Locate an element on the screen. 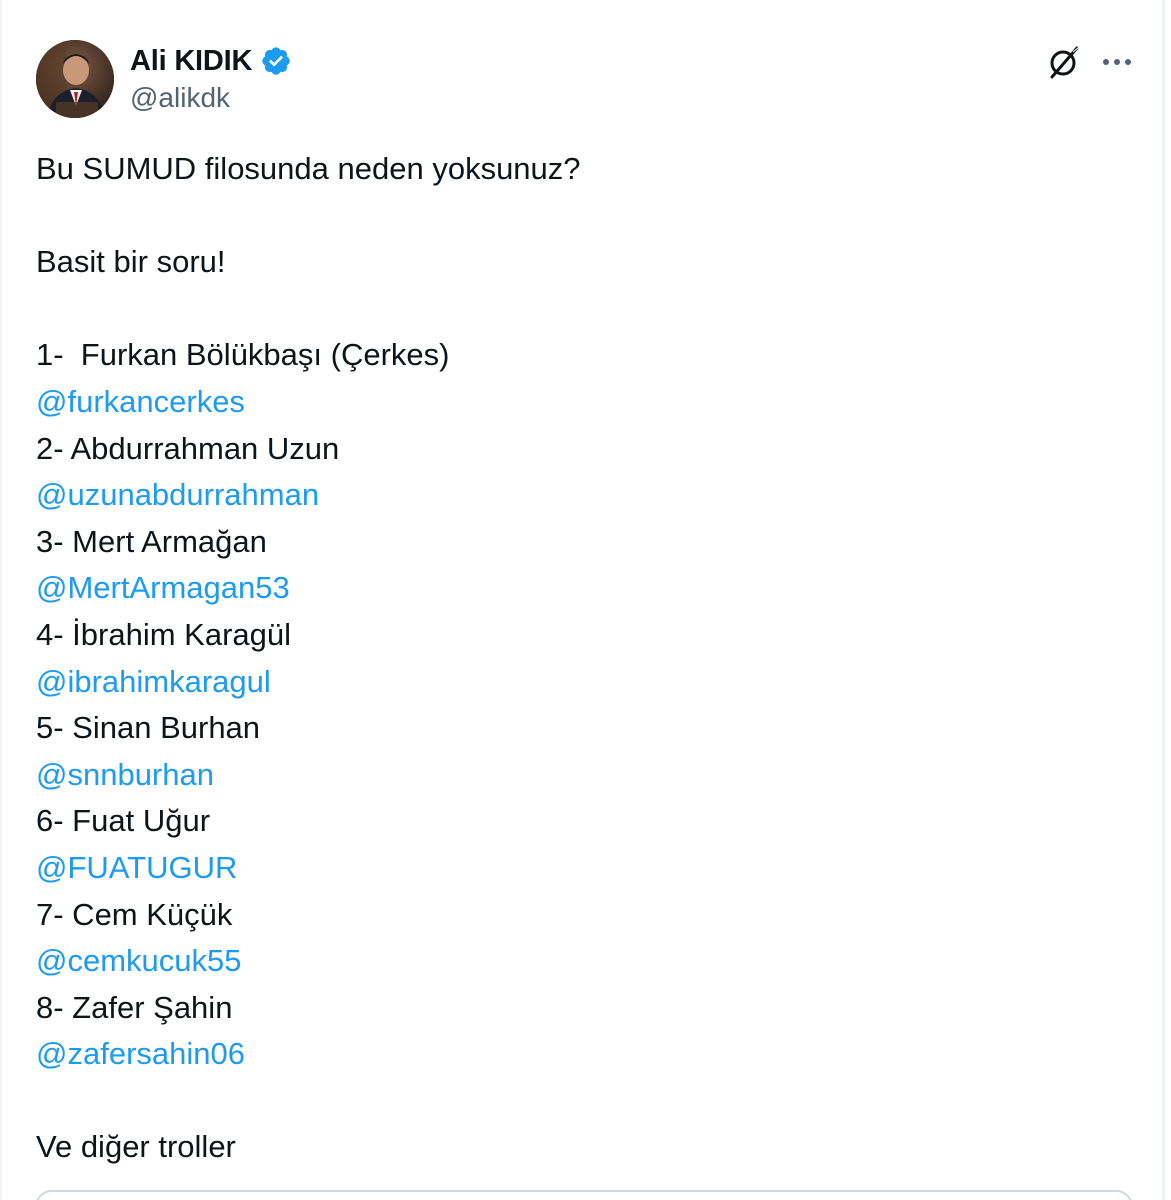 This screenshot has width=1171, height=1200. mention-link: @uzunabdurrahman is located at coordinates (586, 495).